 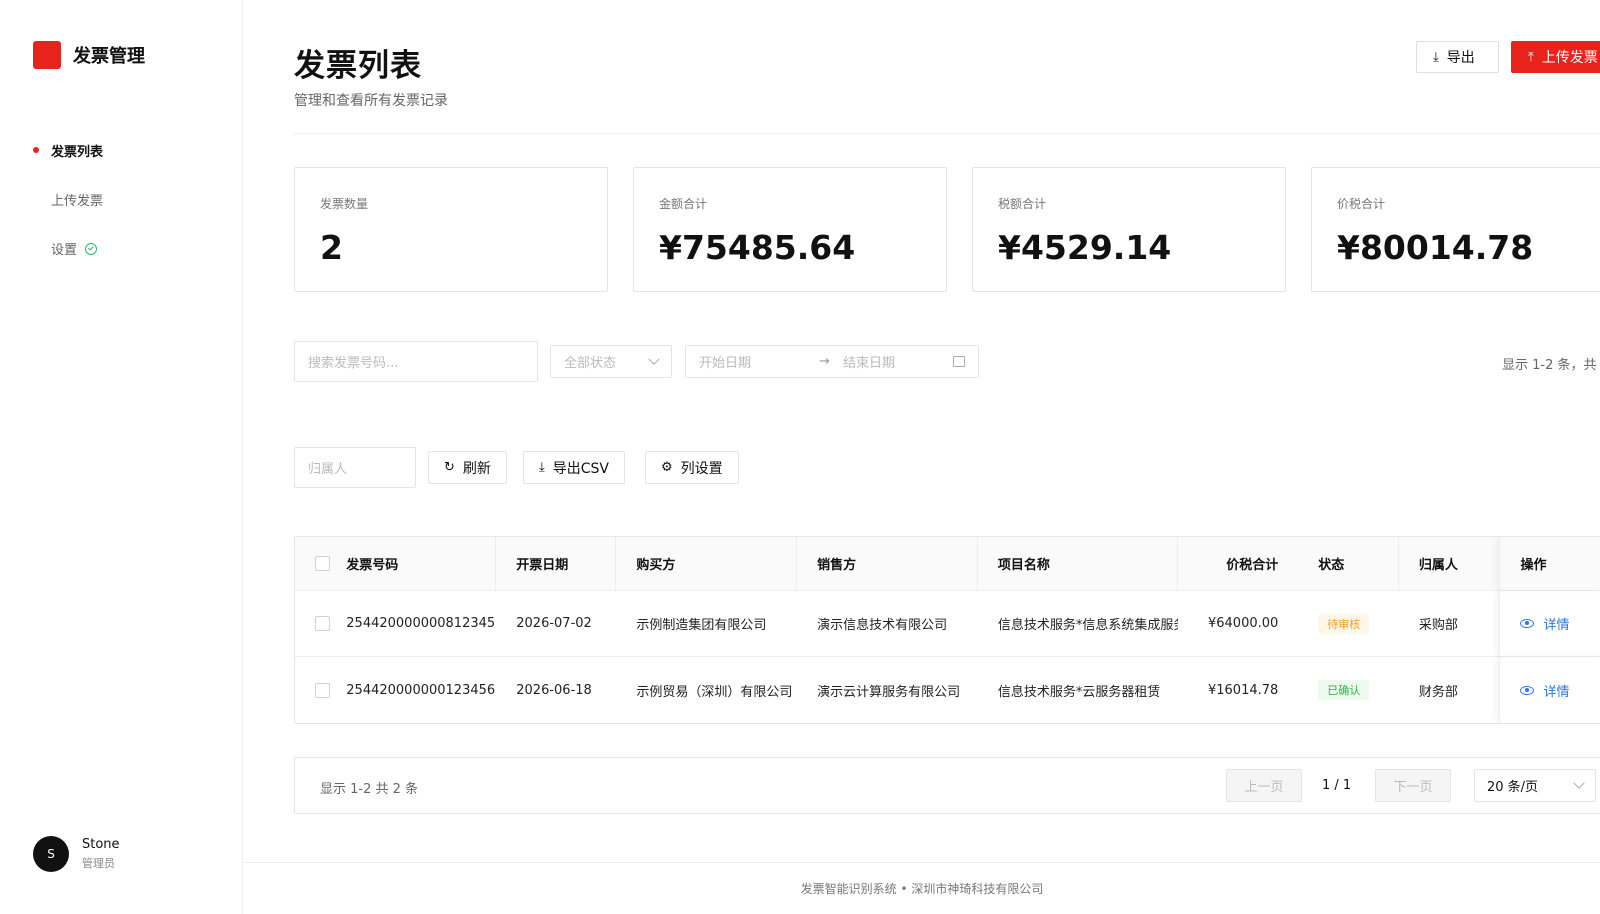 What do you see at coordinates (824, 361) in the screenshot?
I see `arrow-right-icon: →` at bounding box center [824, 361].